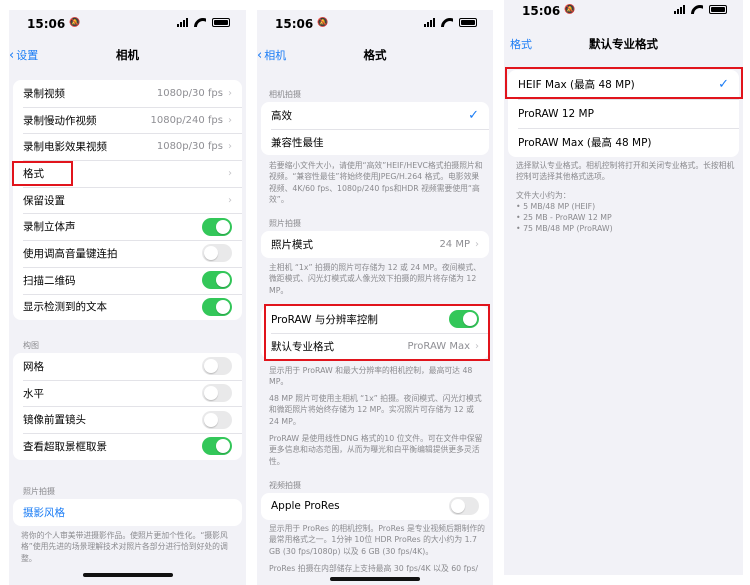  I want to click on file-size-item: • 5 MB/48 MP (HEIF), so click(556, 206).